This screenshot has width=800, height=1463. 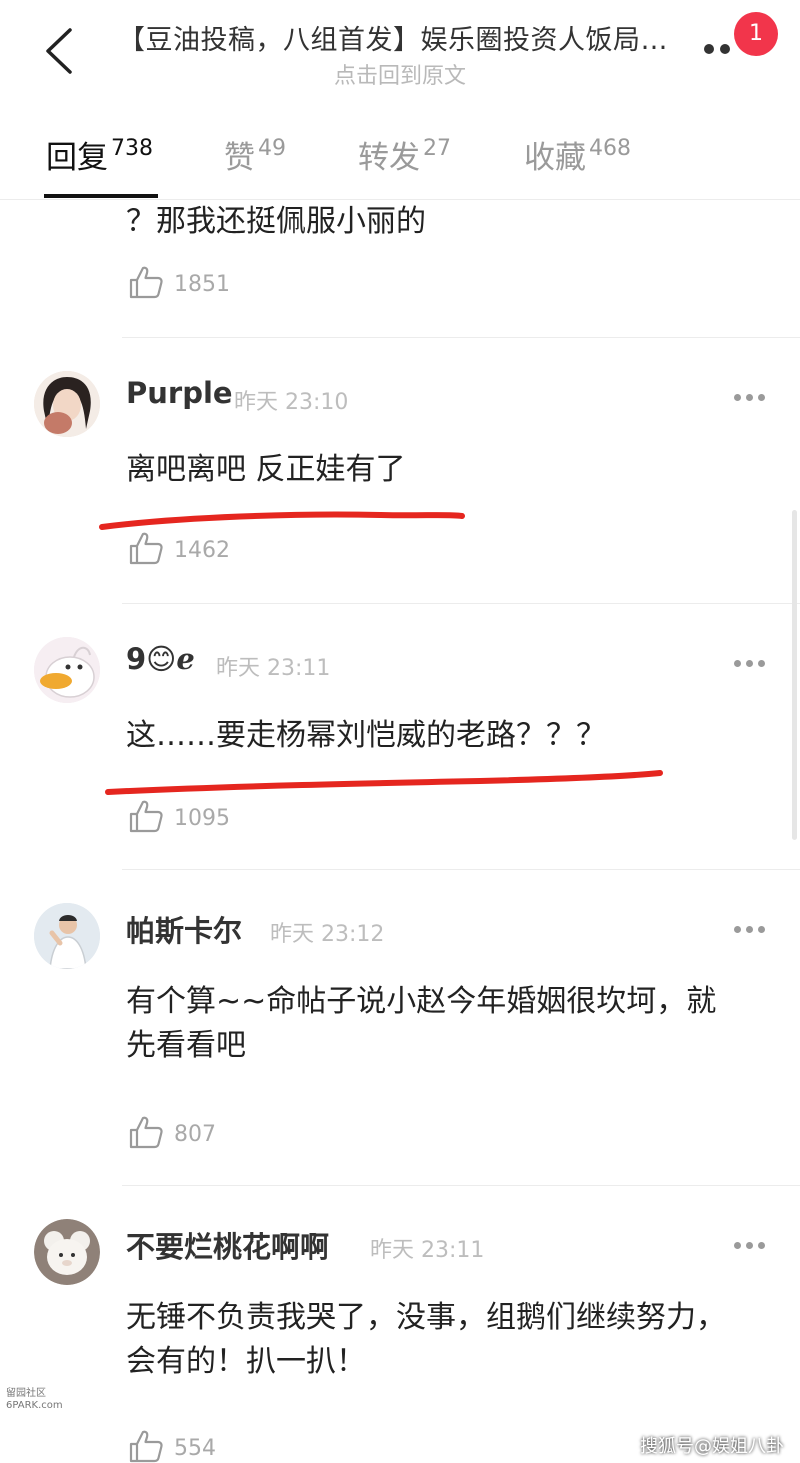 What do you see at coordinates (34, 1399) in the screenshot?
I see `watermark-left: 留园社区 6PARK.com` at bounding box center [34, 1399].